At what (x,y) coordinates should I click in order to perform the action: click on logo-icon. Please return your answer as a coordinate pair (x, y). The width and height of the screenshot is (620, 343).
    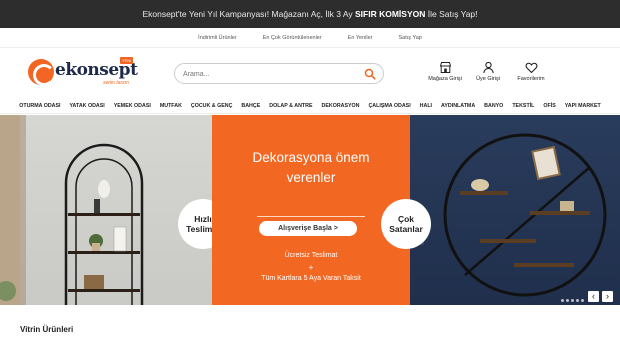
    Looking at the image, I should click on (41, 72).